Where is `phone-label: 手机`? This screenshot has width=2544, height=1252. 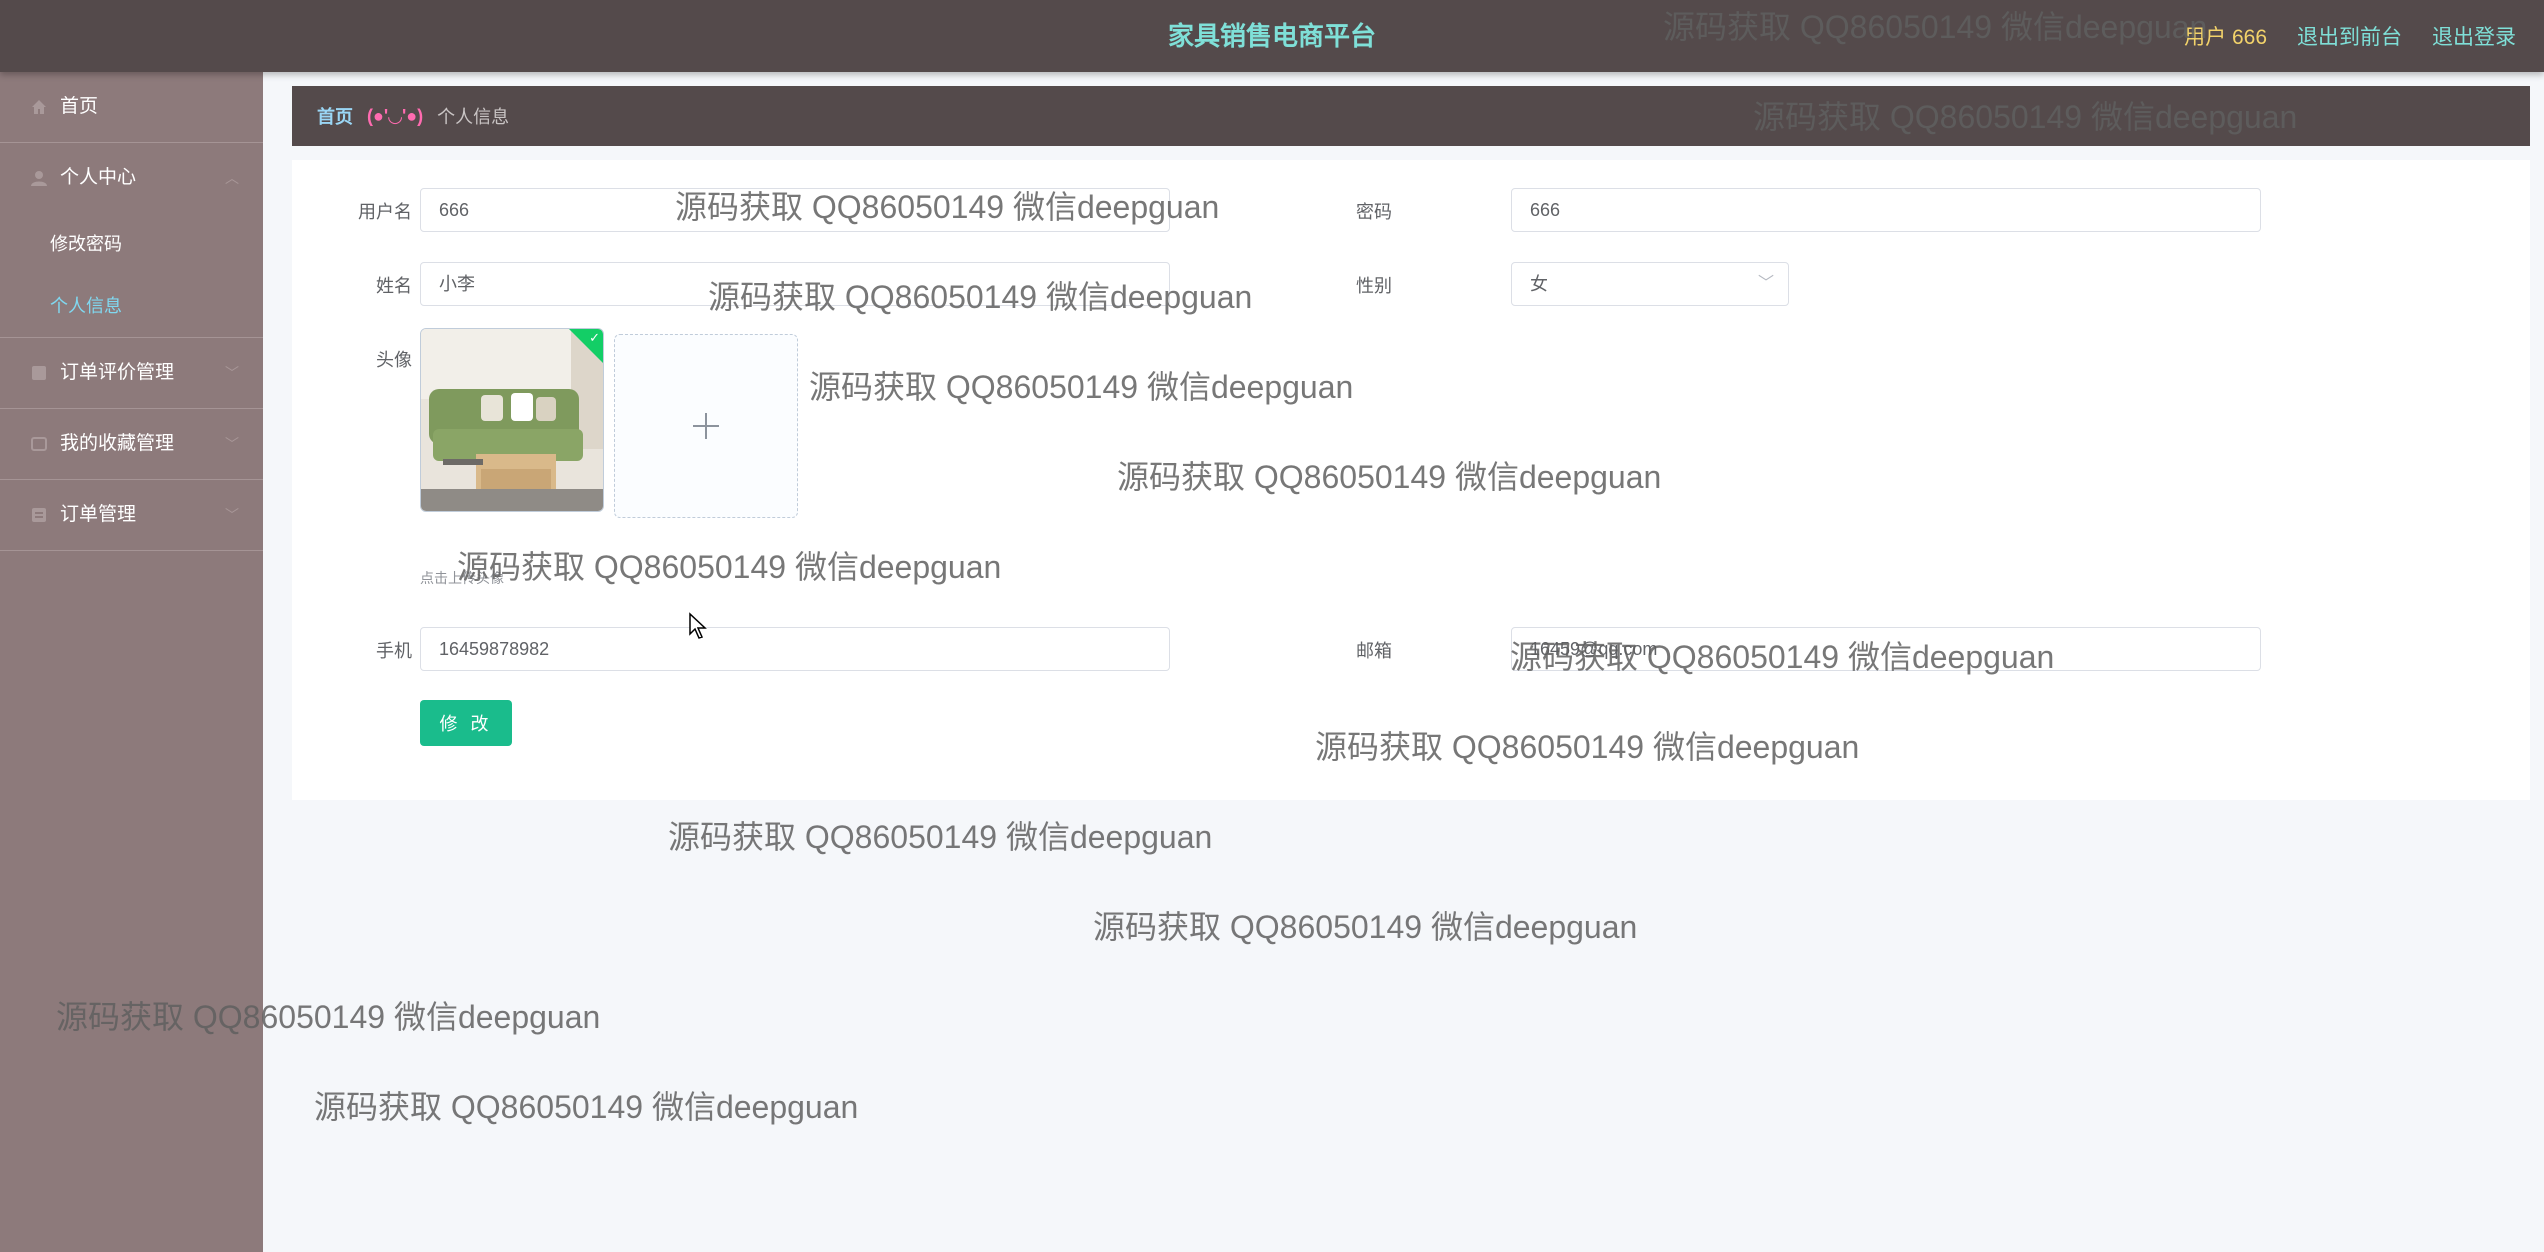 phone-label: 手机 is located at coordinates (394, 651).